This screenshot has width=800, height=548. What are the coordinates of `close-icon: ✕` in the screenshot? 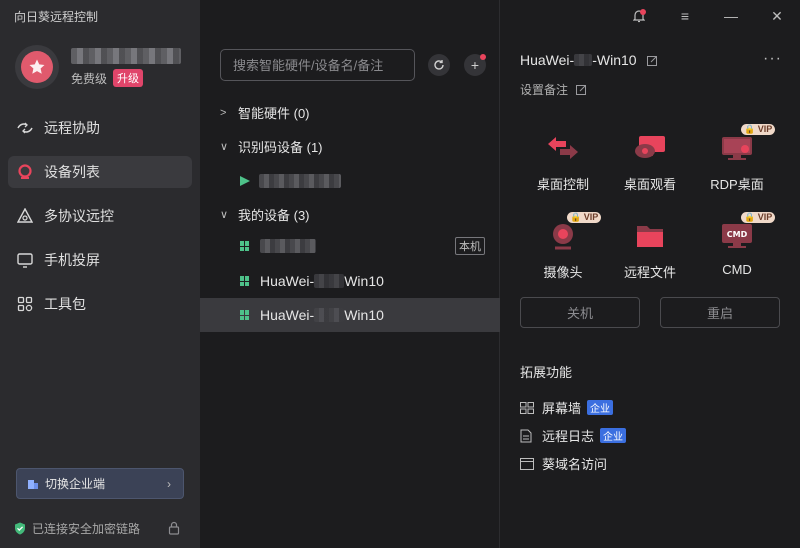 It's located at (777, 15).